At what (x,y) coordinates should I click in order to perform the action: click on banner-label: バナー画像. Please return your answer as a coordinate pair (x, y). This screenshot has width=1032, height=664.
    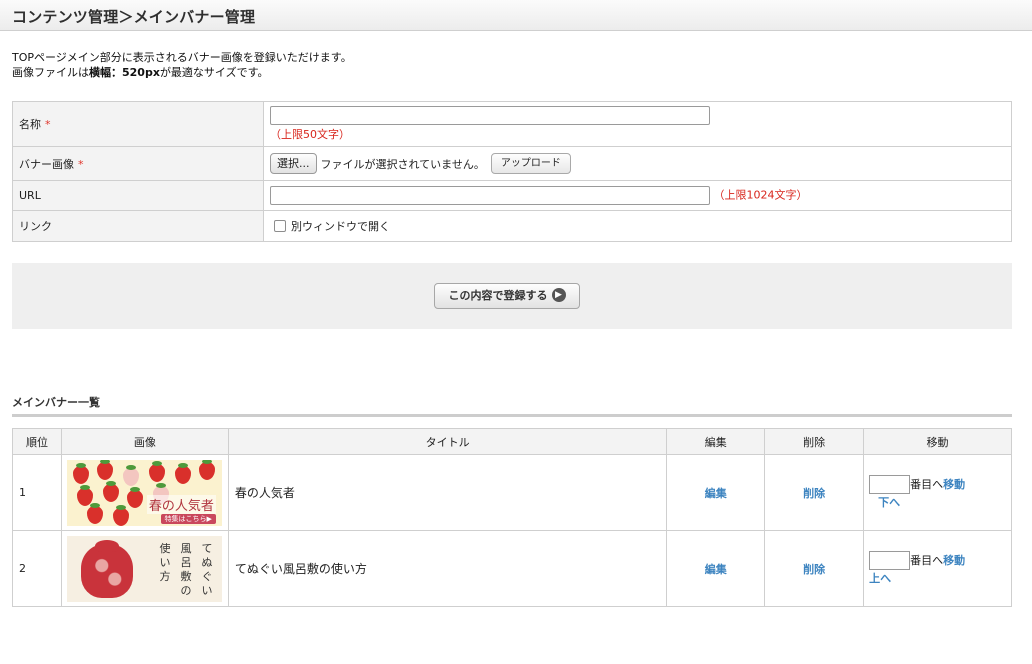
    Looking at the image, I should click on (46, 164).